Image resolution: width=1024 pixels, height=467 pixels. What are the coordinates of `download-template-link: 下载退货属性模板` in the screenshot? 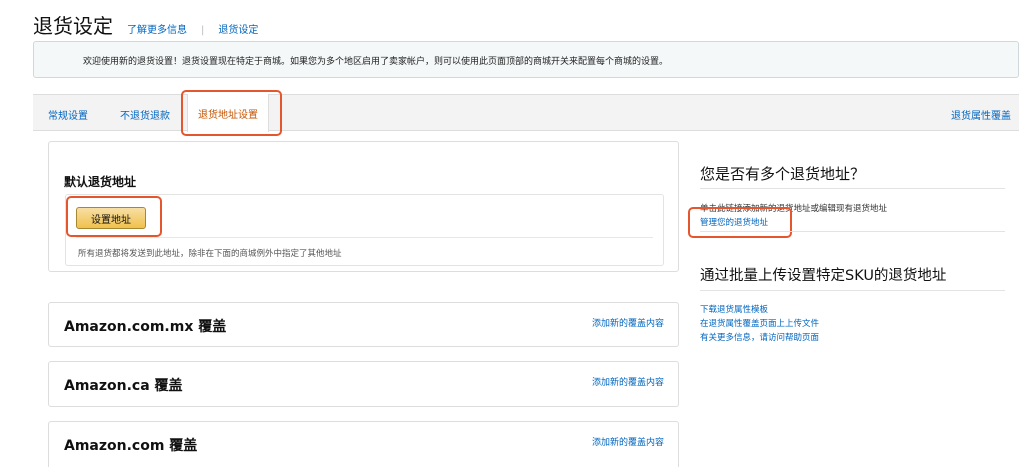 It's located at (734, 309).